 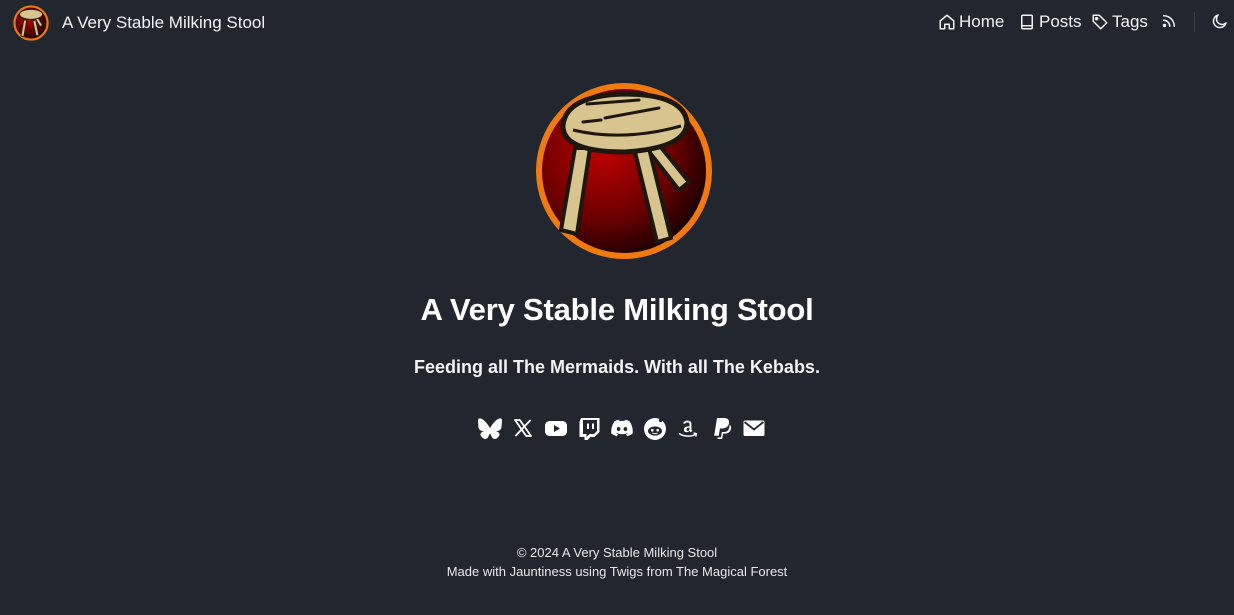 I want to click on email-icon, so click(x=754, y=428).